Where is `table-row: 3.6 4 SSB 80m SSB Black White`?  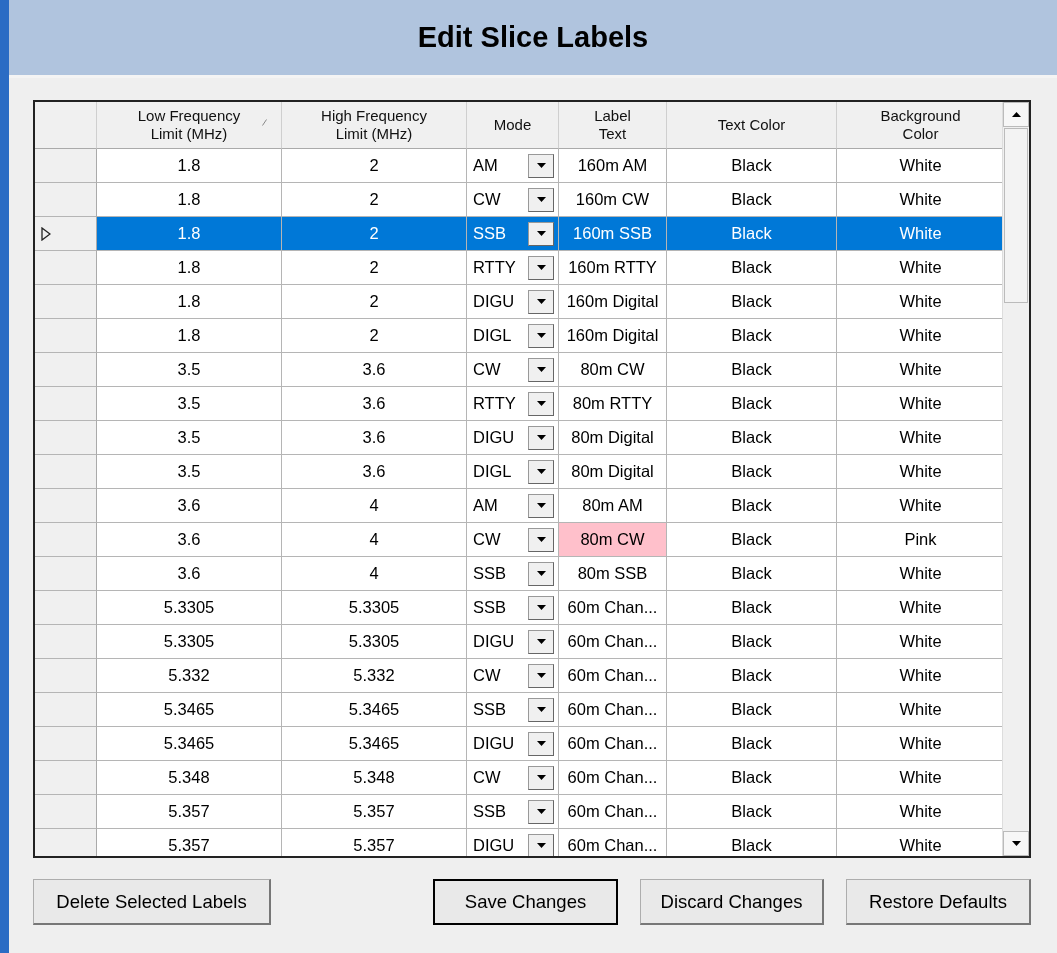
table-row: 3.6 4 SSB 80m SSB Black White is located at coordinates (518, 574).